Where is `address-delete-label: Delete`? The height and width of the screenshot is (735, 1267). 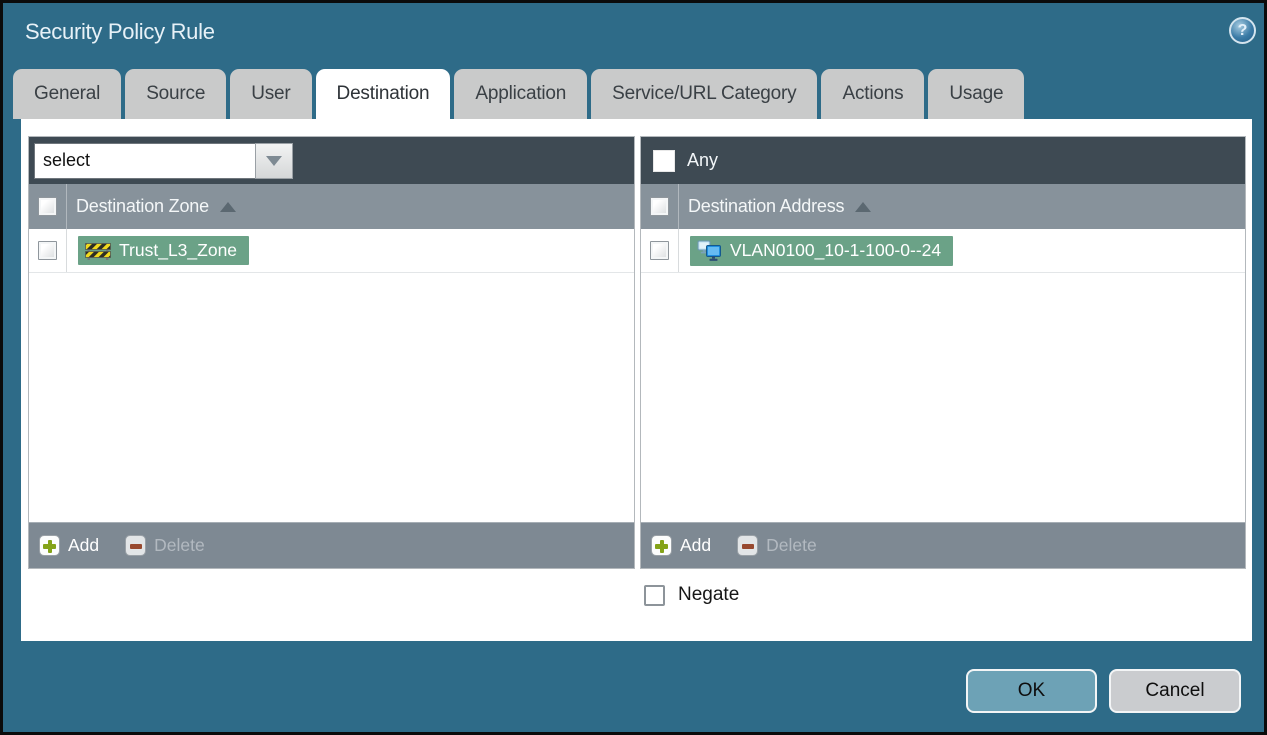 address-delete-label: Delete is located at coordinates (791, 545).